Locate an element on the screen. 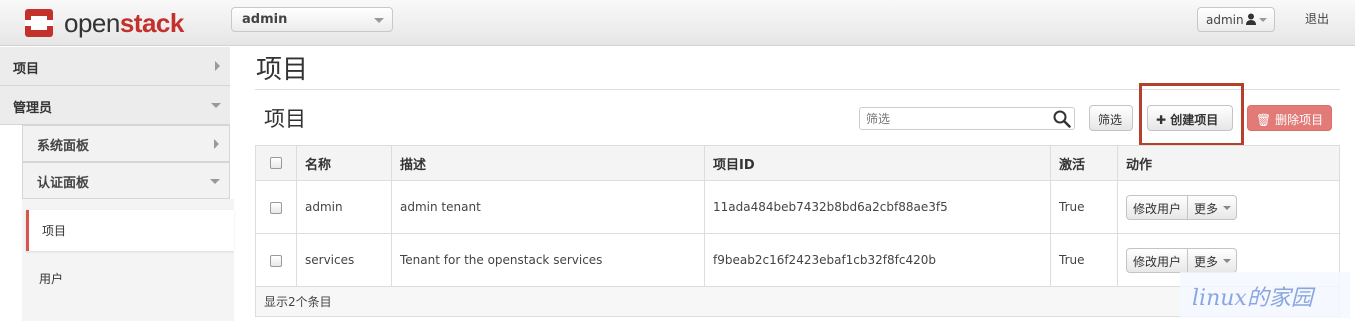 This screenshot has width=1355, height=331. cell-actions: 修改用户 更多 is located at coordinates (1228, 207).